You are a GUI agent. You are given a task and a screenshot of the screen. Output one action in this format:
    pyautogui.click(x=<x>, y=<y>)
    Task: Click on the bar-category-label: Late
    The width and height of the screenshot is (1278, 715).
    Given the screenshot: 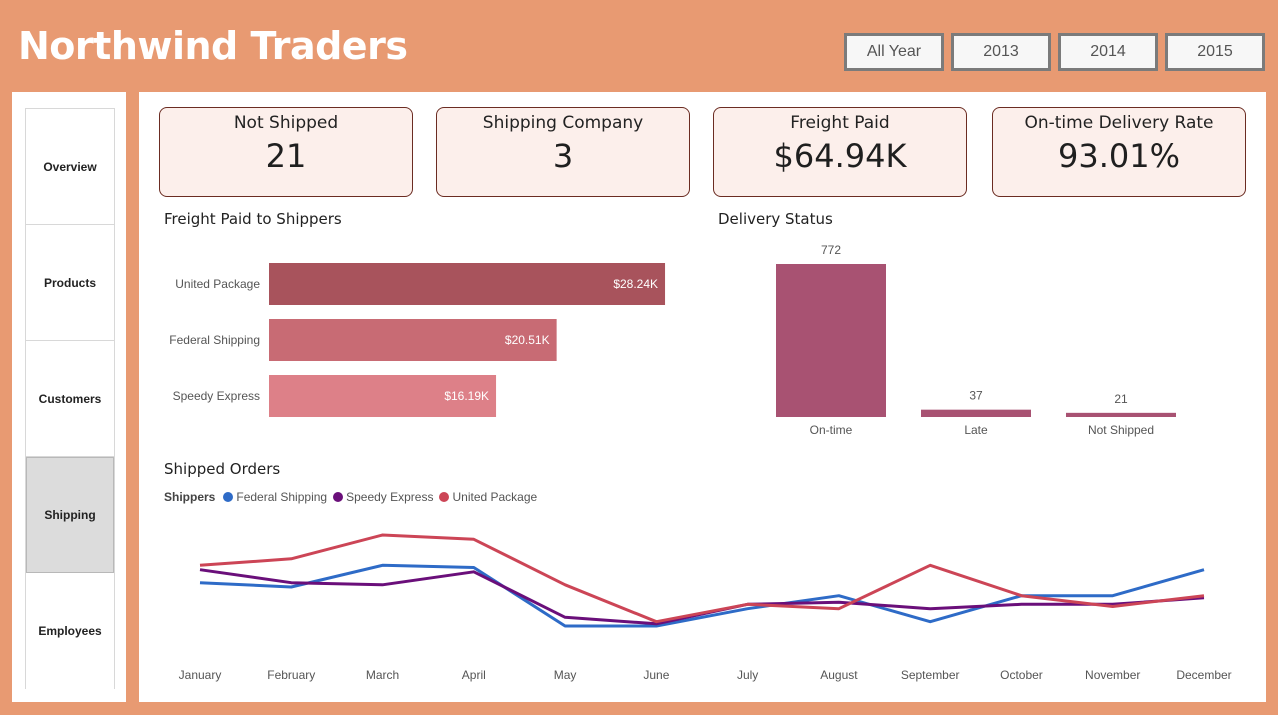 What is the action you would take?
    pyautogui.click(x=976, y=430)
    